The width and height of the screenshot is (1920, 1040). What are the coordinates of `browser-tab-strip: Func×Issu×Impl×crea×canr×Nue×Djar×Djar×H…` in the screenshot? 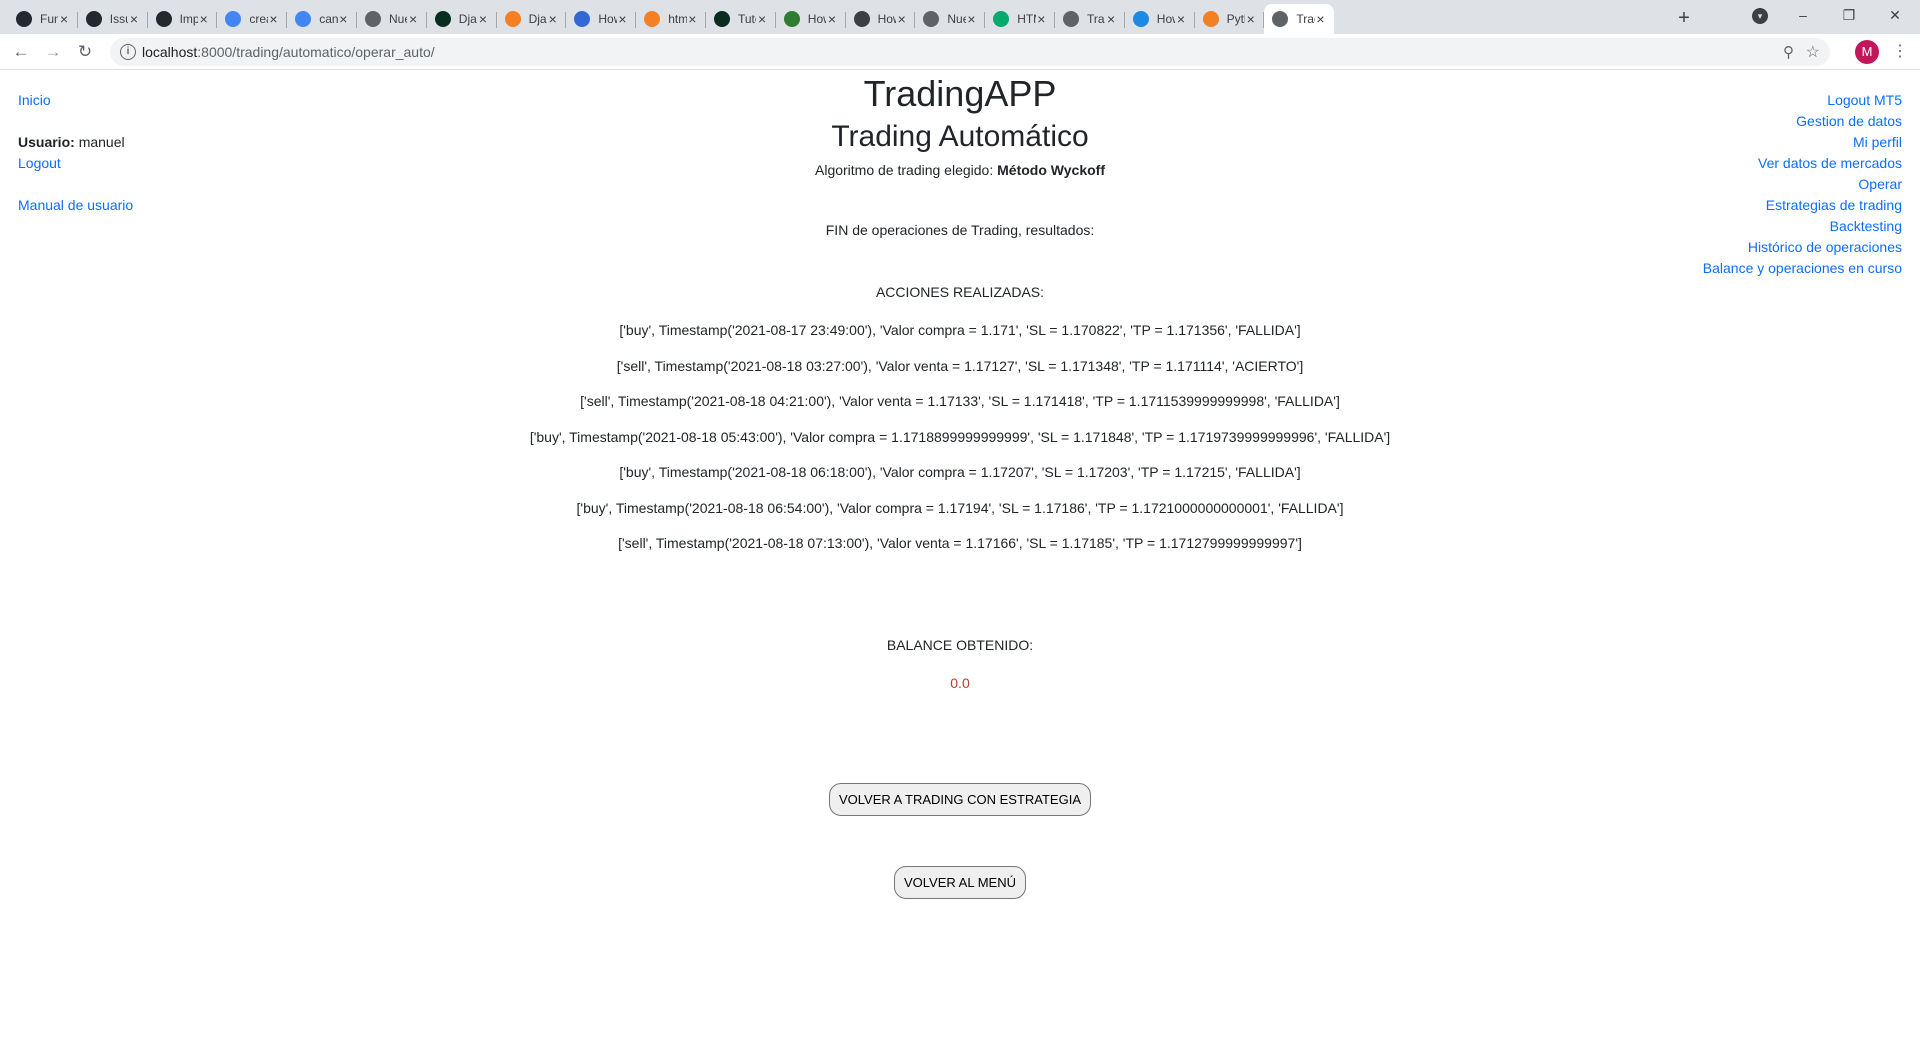 It's located at (960, 17).